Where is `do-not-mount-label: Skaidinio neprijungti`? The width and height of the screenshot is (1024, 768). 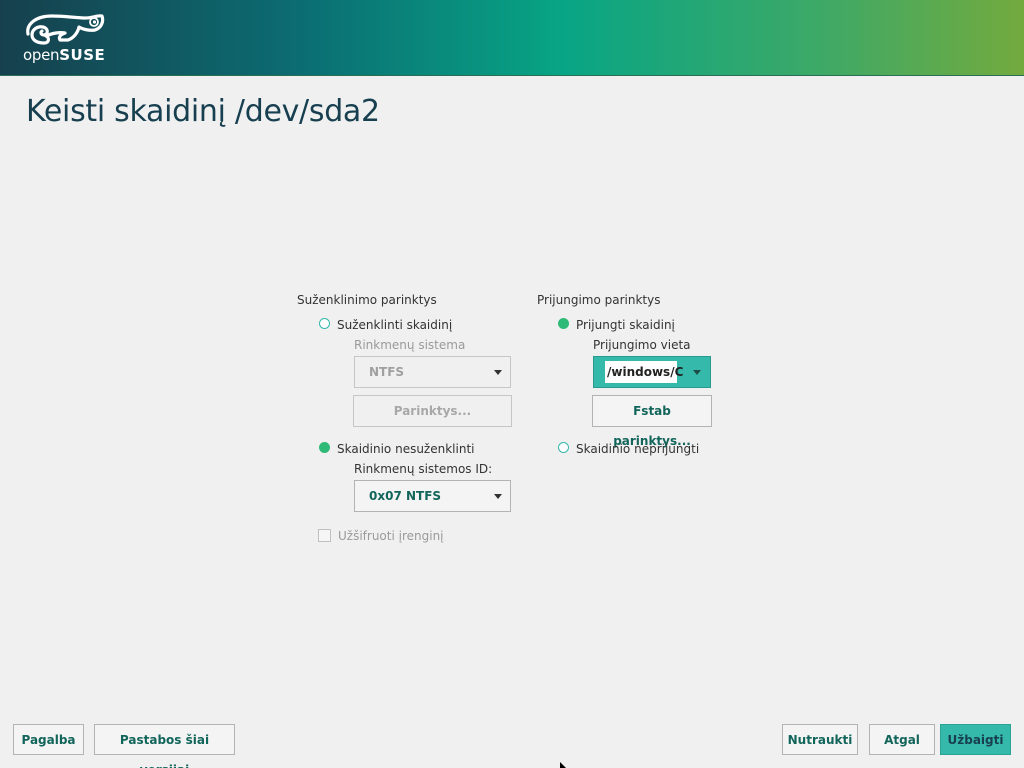 do-not-mount-label: Skaidinio neprijungti is located at coordinates (637, 449).